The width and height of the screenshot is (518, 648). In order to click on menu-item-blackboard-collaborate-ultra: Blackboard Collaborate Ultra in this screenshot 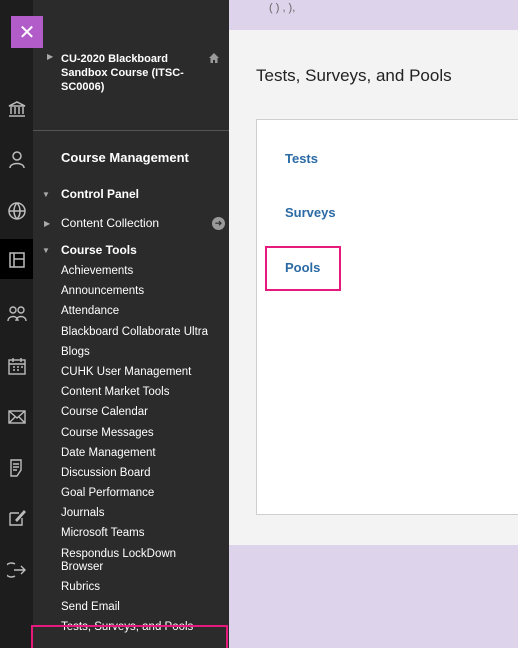, I will do `click(145, 336)`.